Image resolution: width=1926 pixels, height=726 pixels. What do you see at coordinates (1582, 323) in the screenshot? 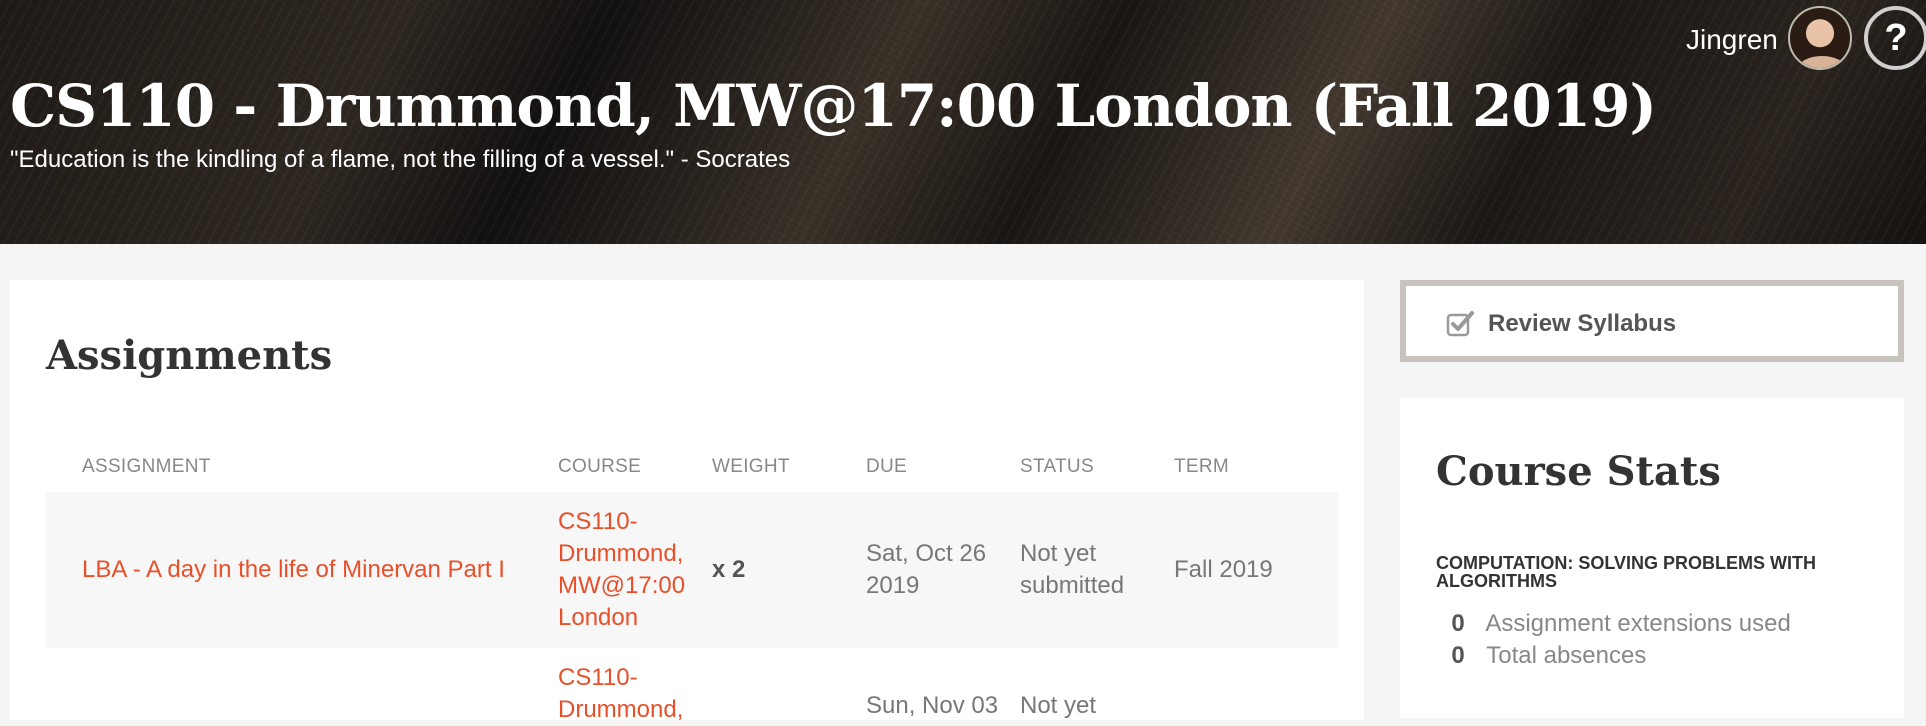
I see `review-syllabus-label: Review Syllabus` at bounding box center [1582, 323].